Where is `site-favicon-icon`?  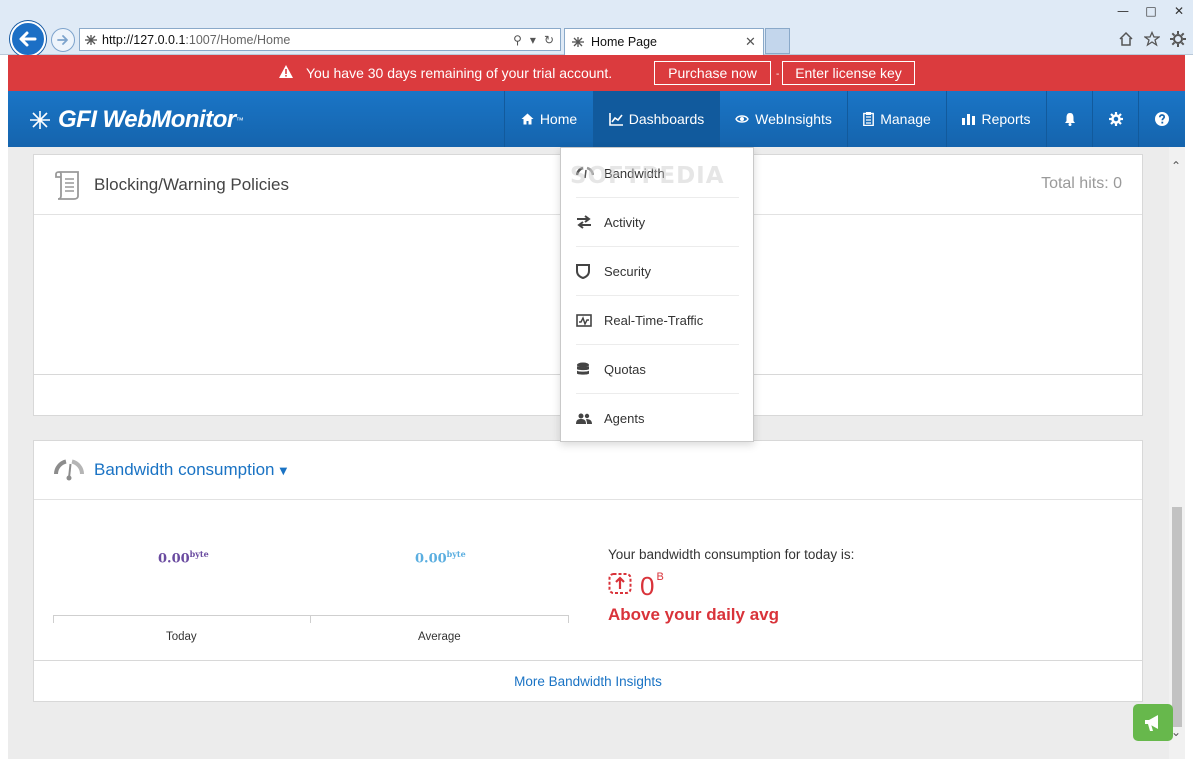
site-favicon-icon is located at coordinates (91, 40).